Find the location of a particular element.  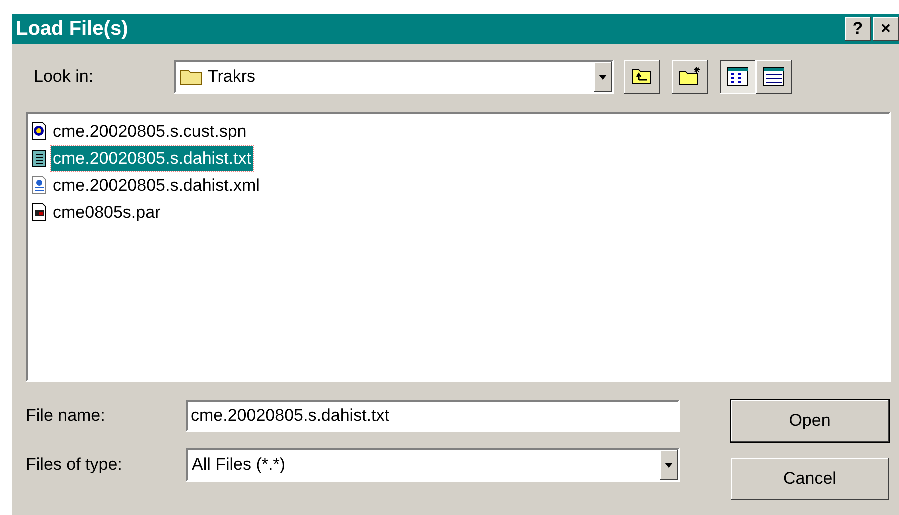

file-type-label: Files of type: is located at coordinates (75, 465).